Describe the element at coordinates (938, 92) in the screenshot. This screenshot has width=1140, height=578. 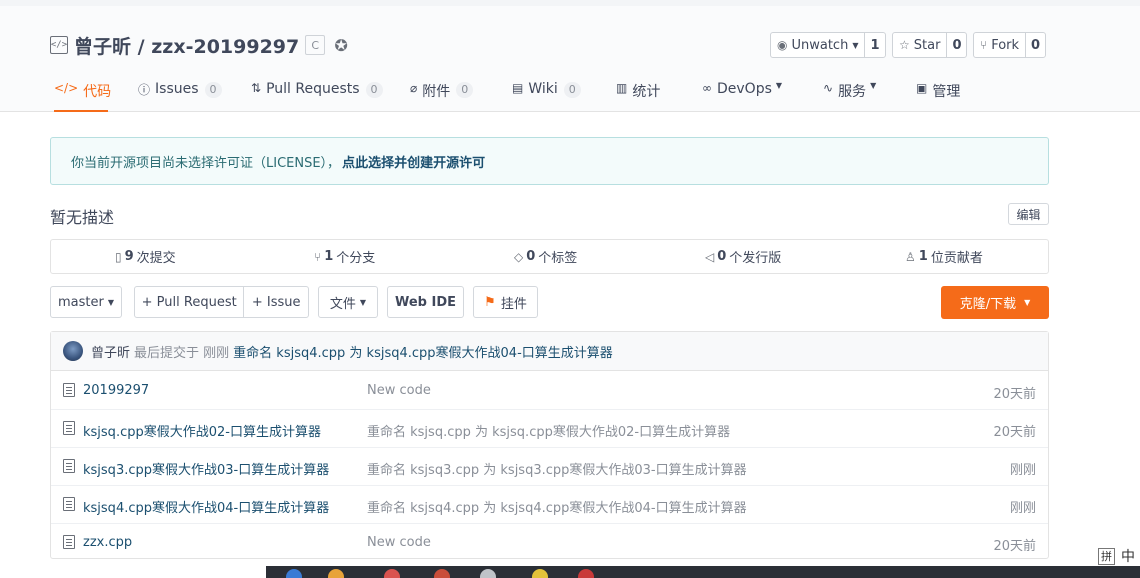
I see `tab-manage: ▣ 管理` at that location.